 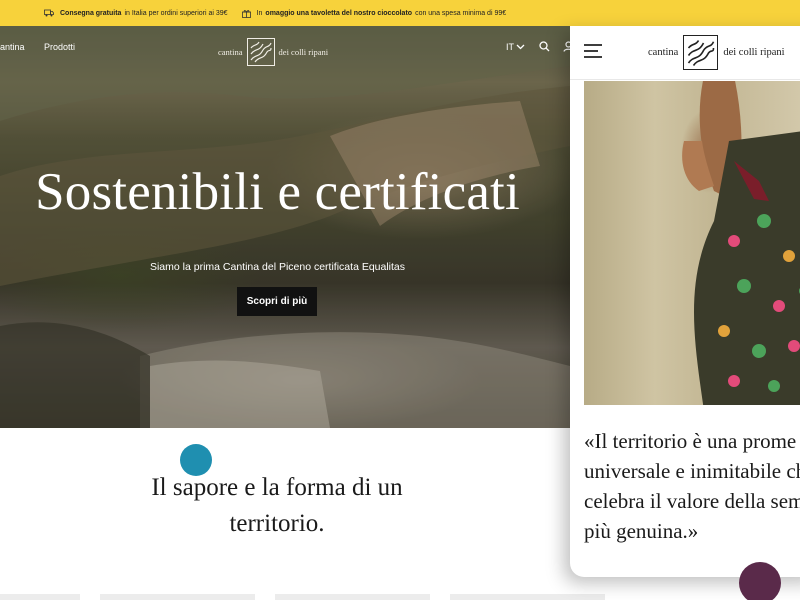 I want to click on quote-line: più genuina.», so click(x=641, y=531).